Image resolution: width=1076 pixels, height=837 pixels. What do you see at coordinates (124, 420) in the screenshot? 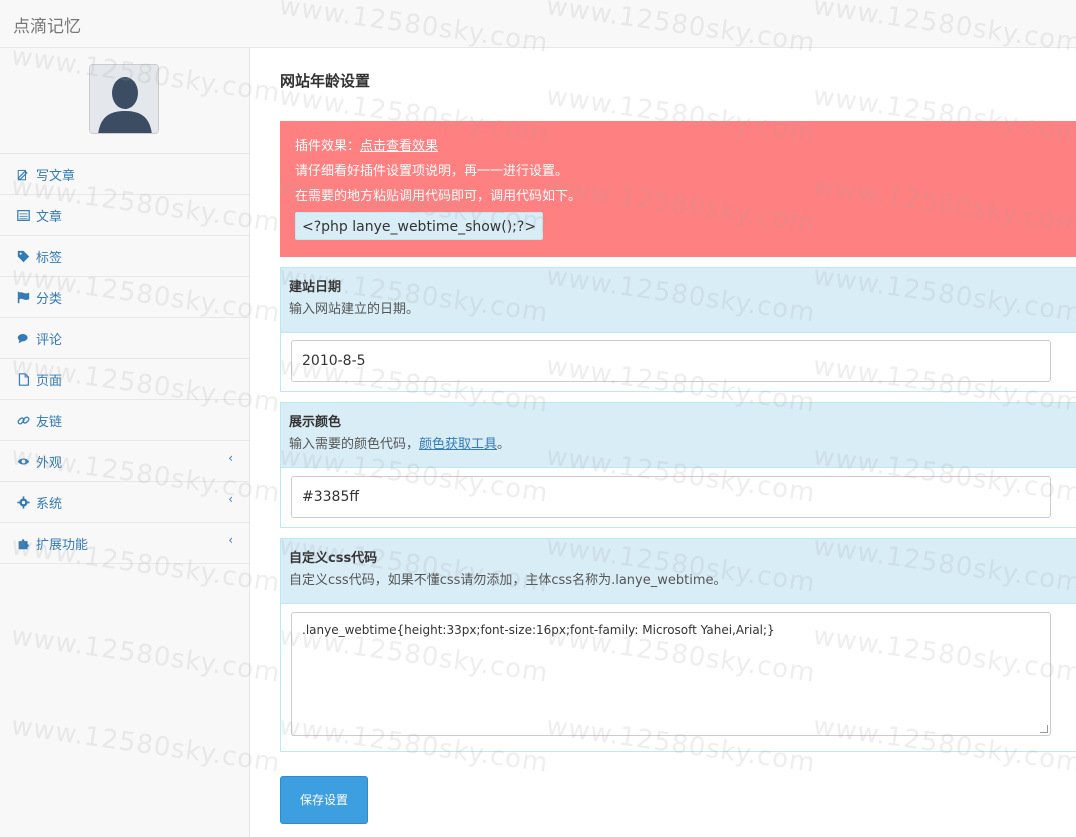
I see `sidebar-item-links: 友链` at bounding box center [124, 420].